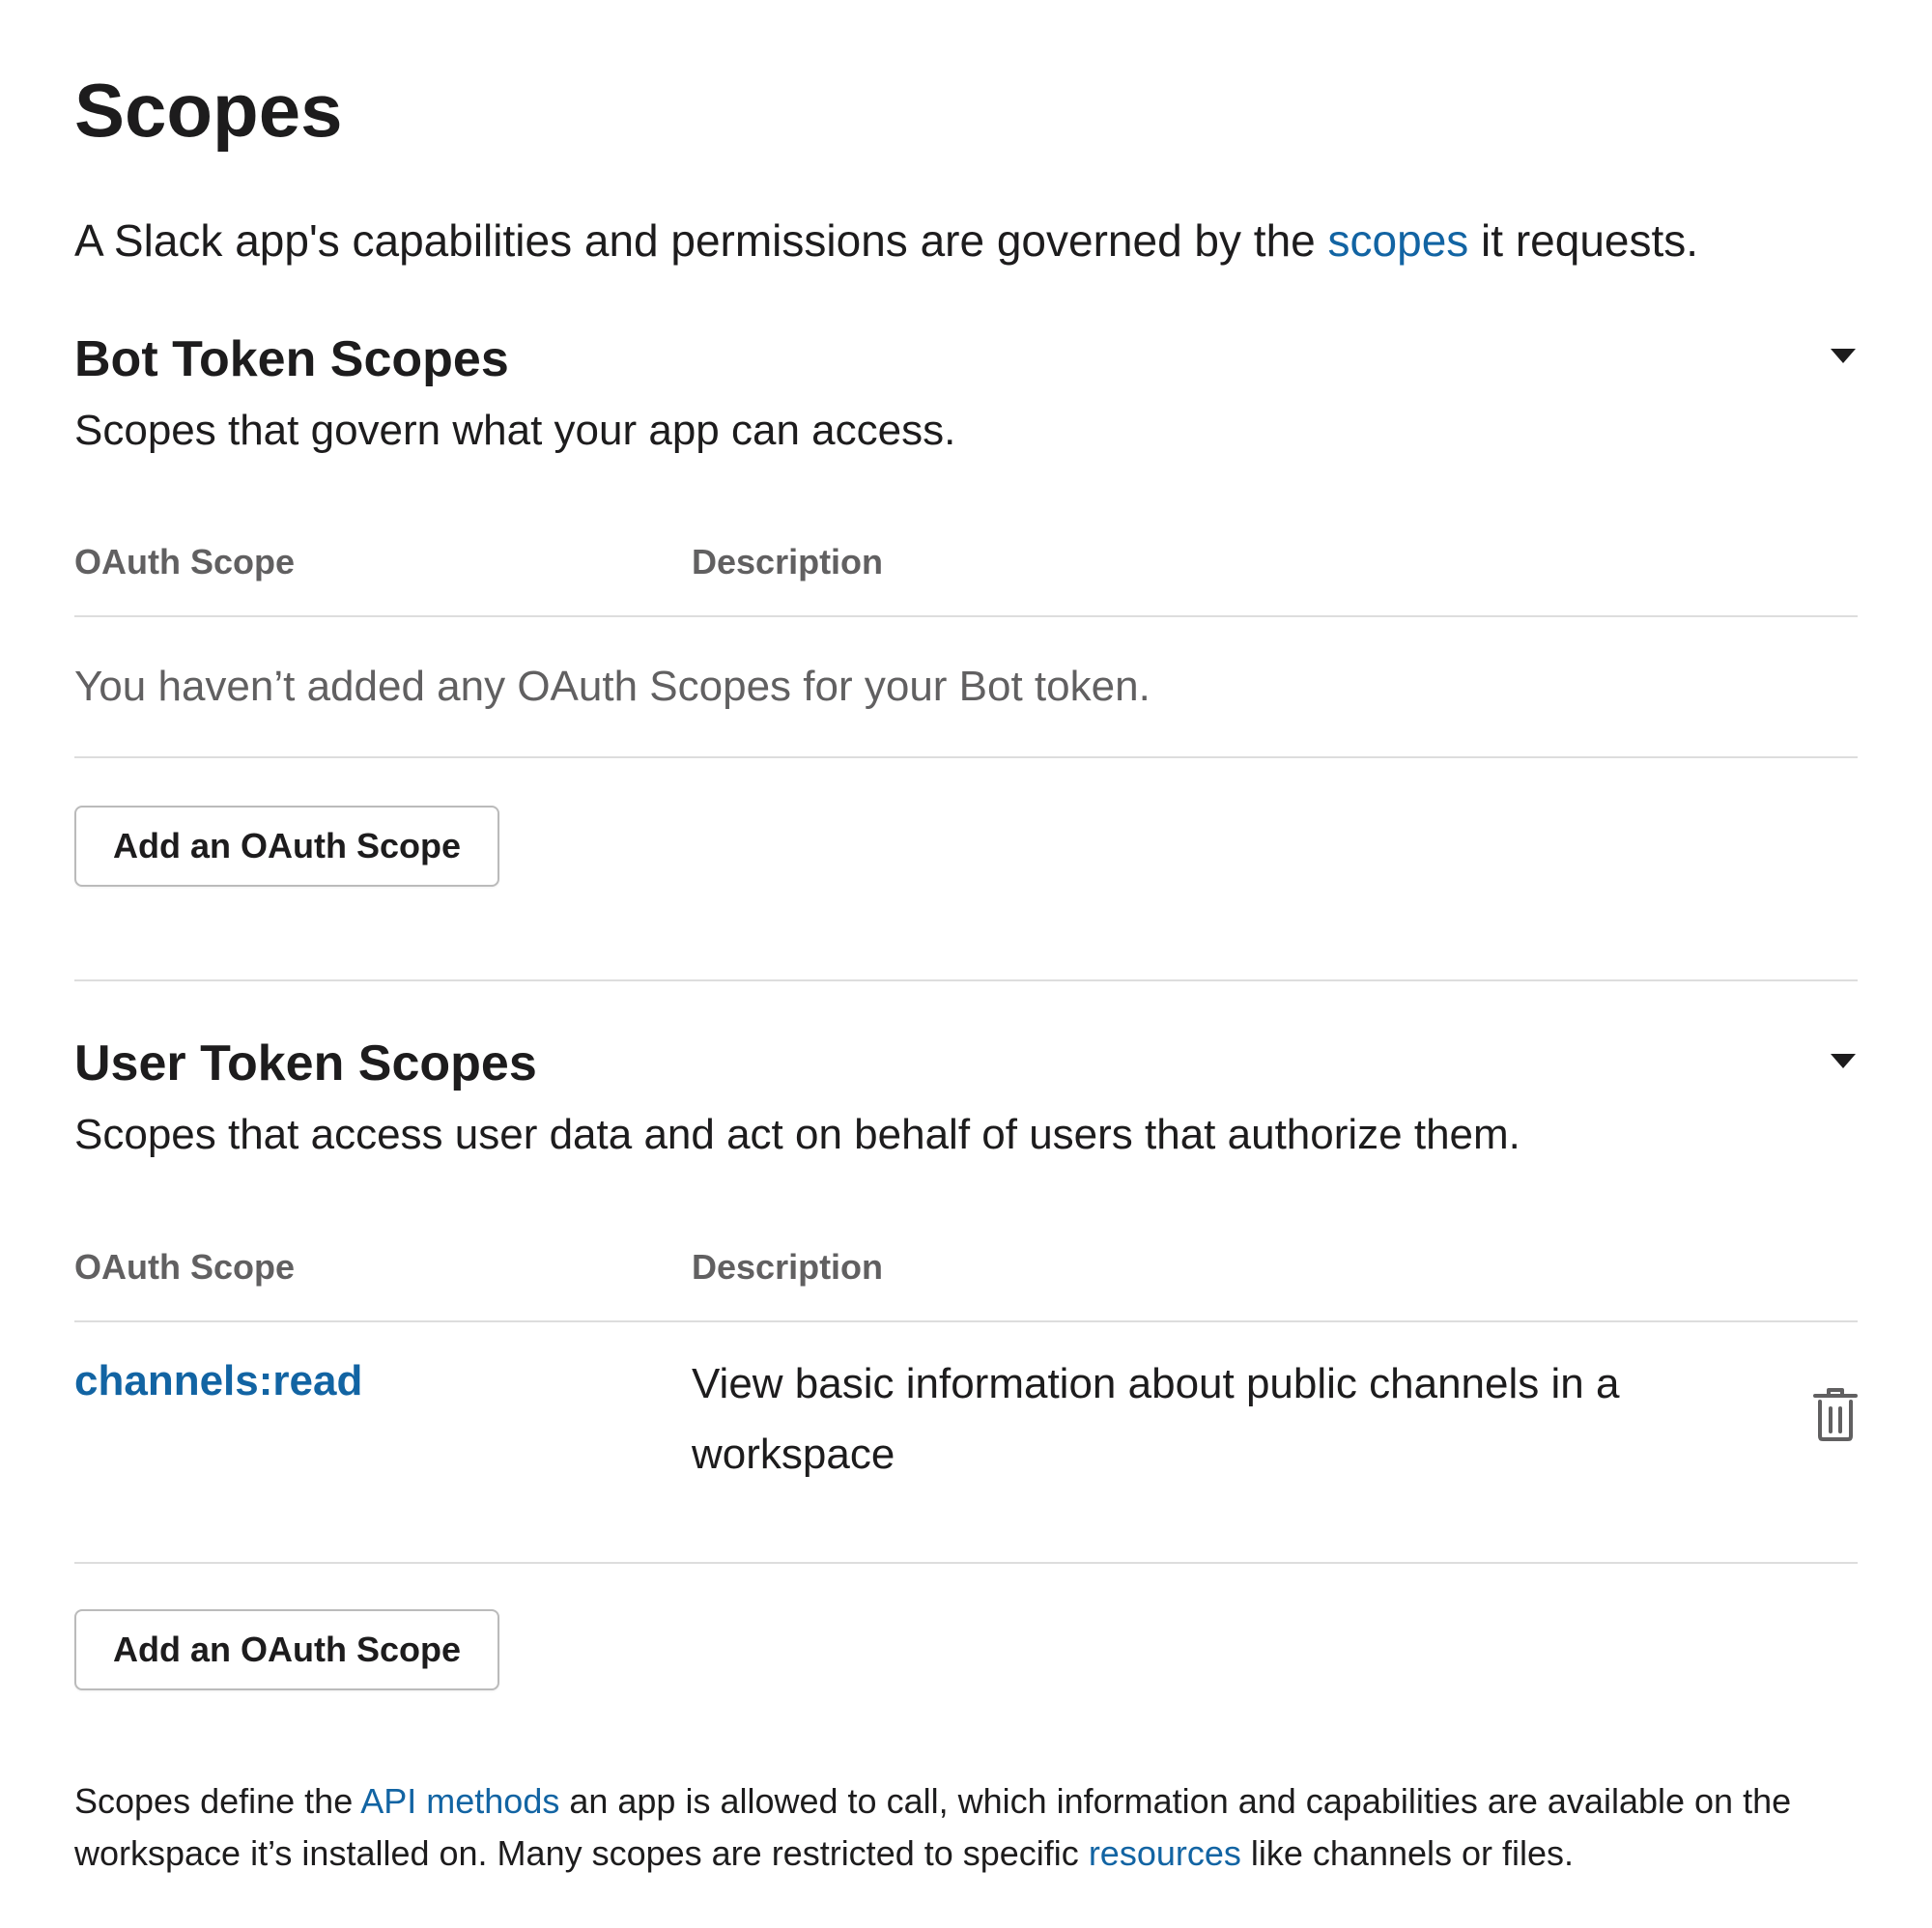 This screenshot has width=1932, height=1928. I want to click on scope-link-channels-read: channels:read, so click(218, 1381).